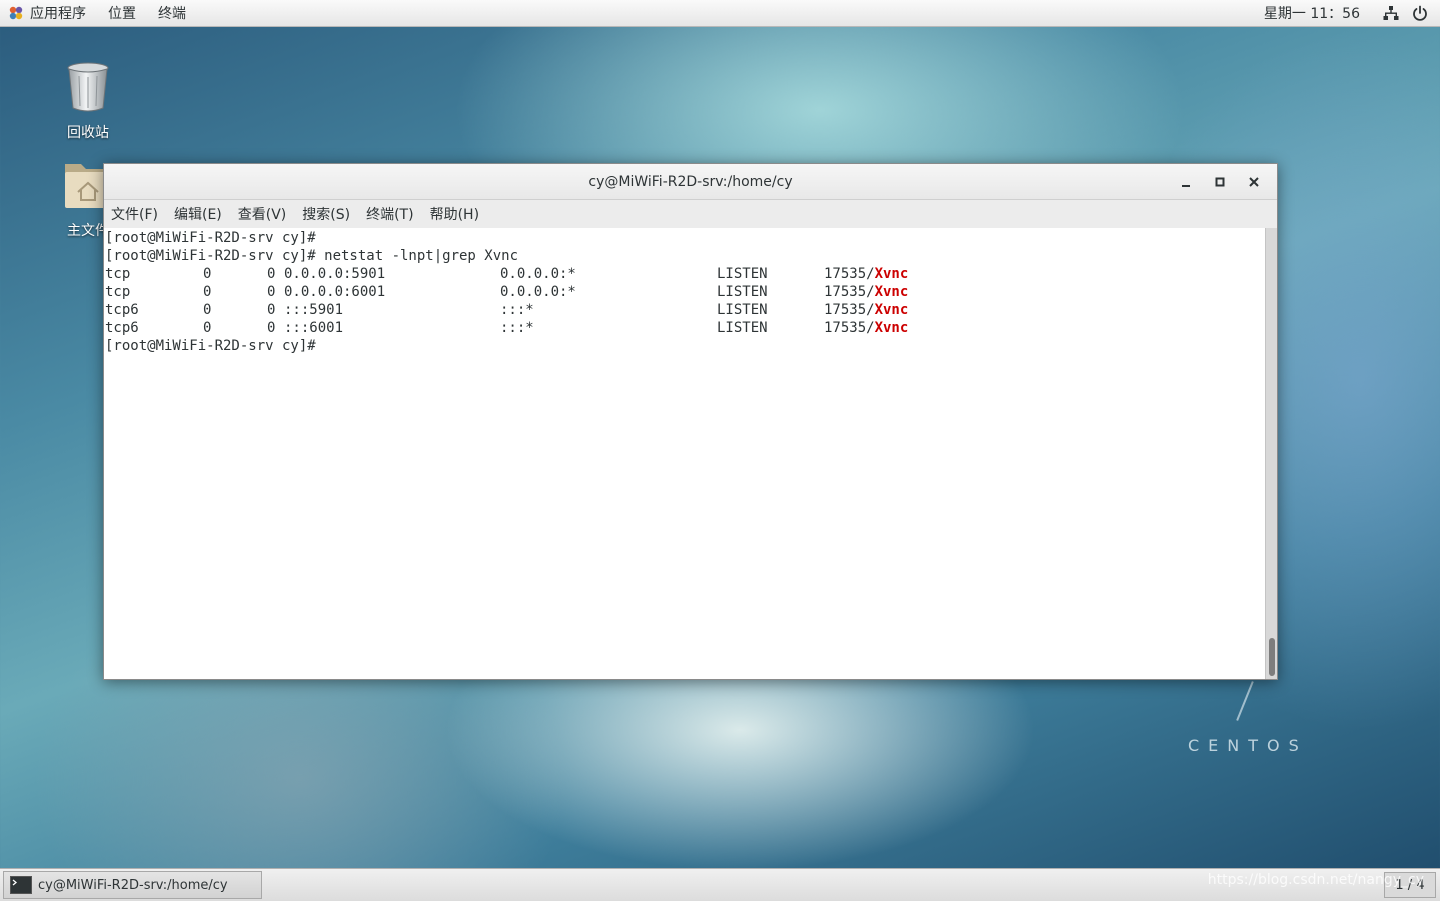 This screenshot has height=901, width=1440. Describe the element at coordinates (680, 328) in the screenshot. I see `netstat-row: tcp6 0 0 :::6001 :::* LISTEN 17535/Xvnc` at that location.